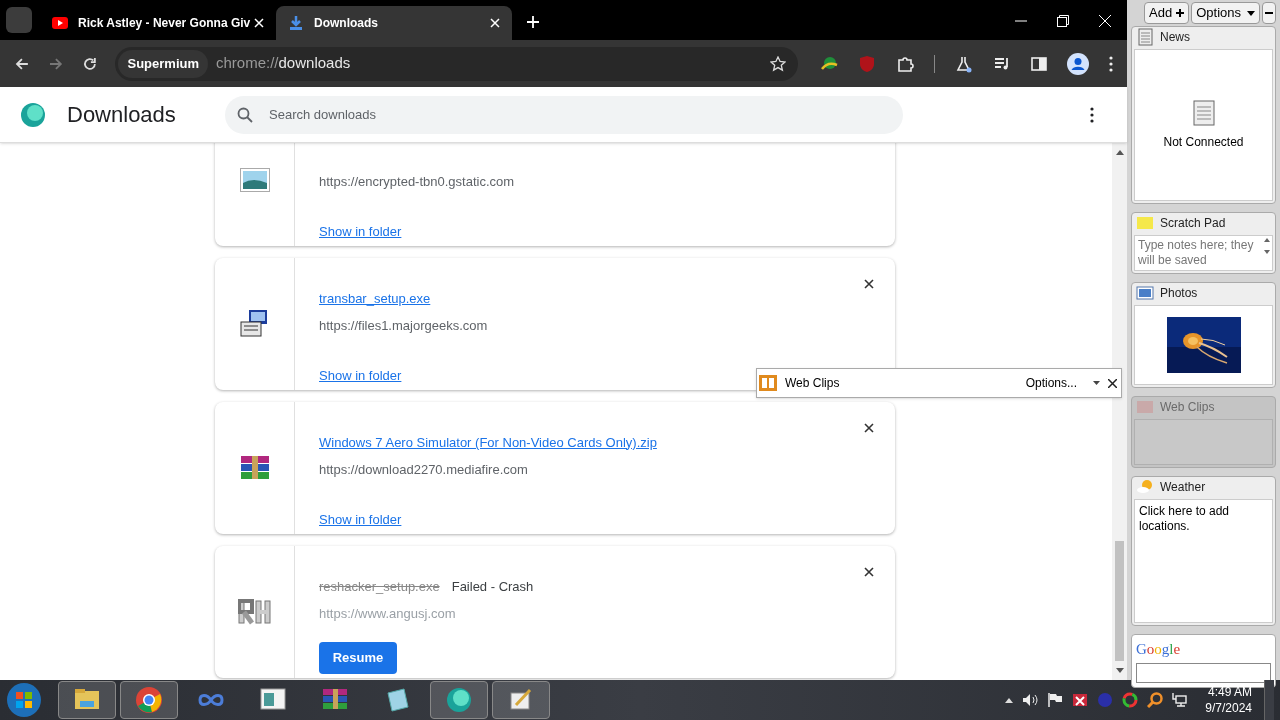 The width and height of the screenshot is (1280, 720). Describe the element at coordinates (580, 114) in the screenshot. I see `search-field: Search downloads` at that location.